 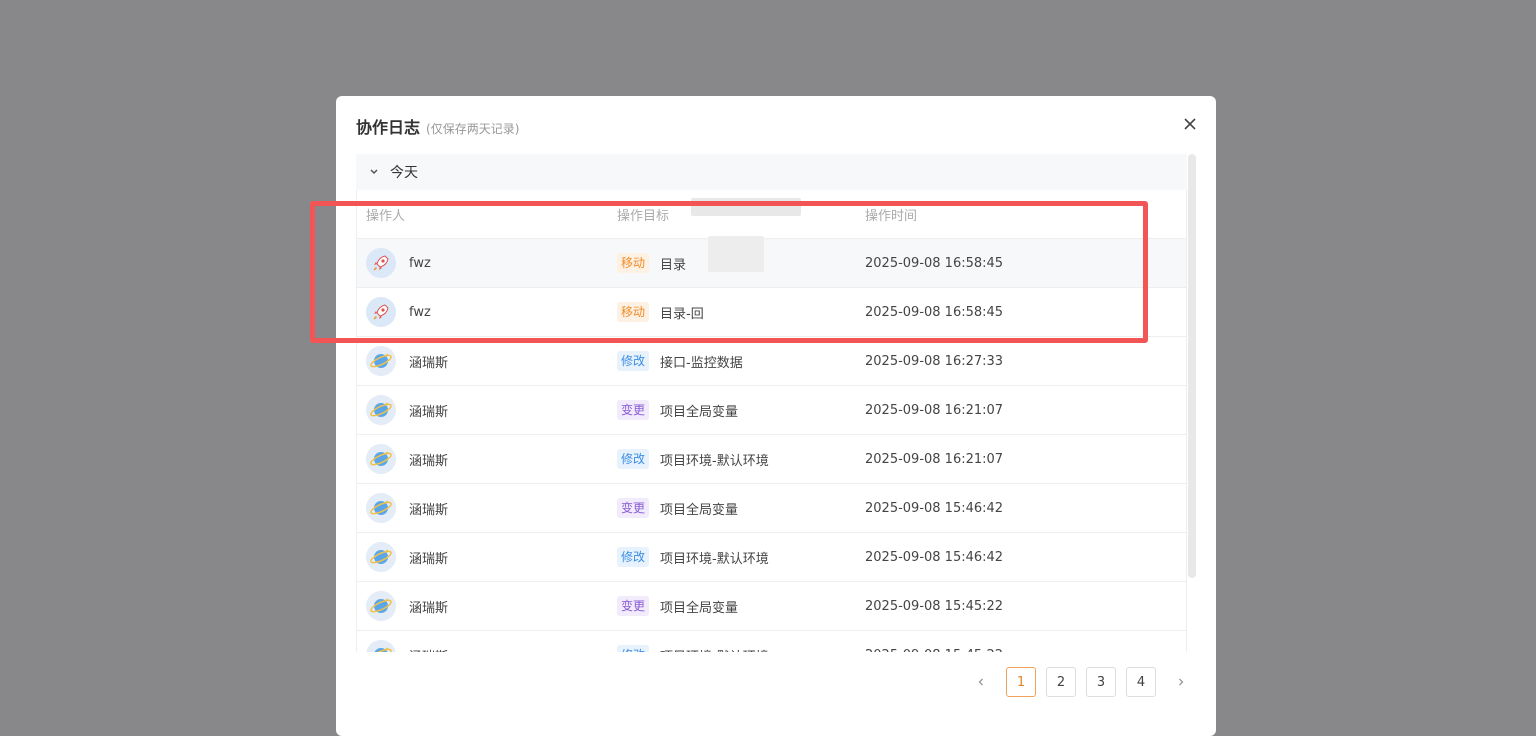 I want to click on scrollbar, so click(x=1192, y=366).